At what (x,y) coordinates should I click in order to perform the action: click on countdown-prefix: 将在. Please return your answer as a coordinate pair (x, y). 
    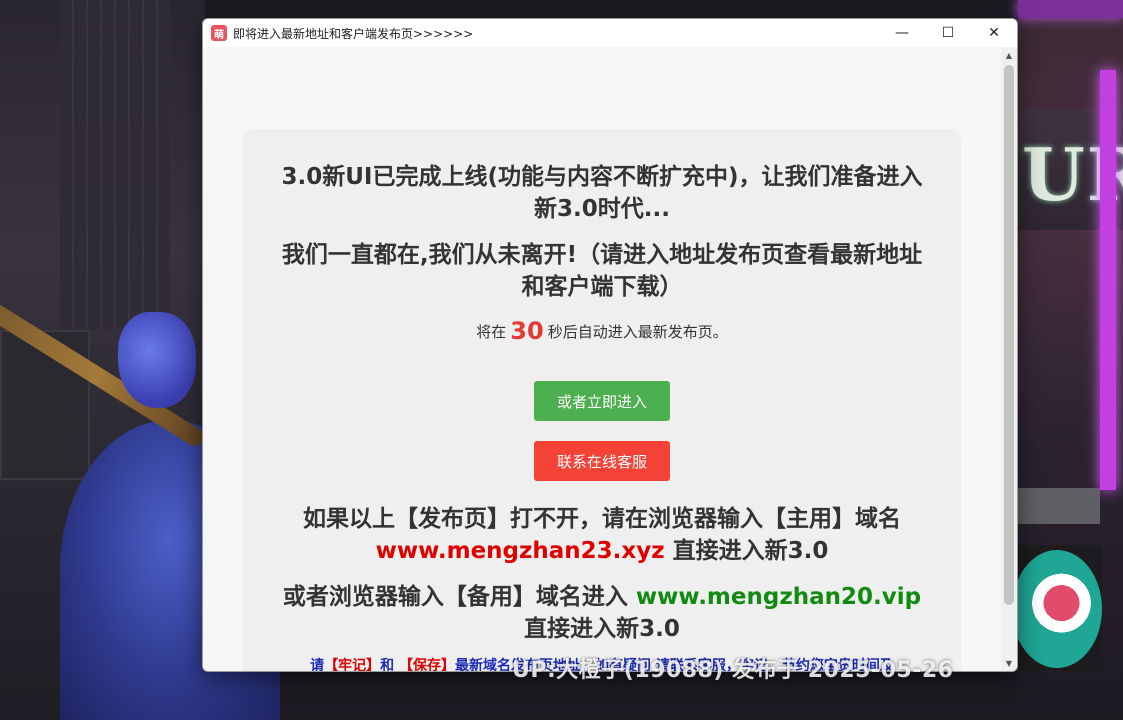
    Looking at the image, I should click on (491, 332).